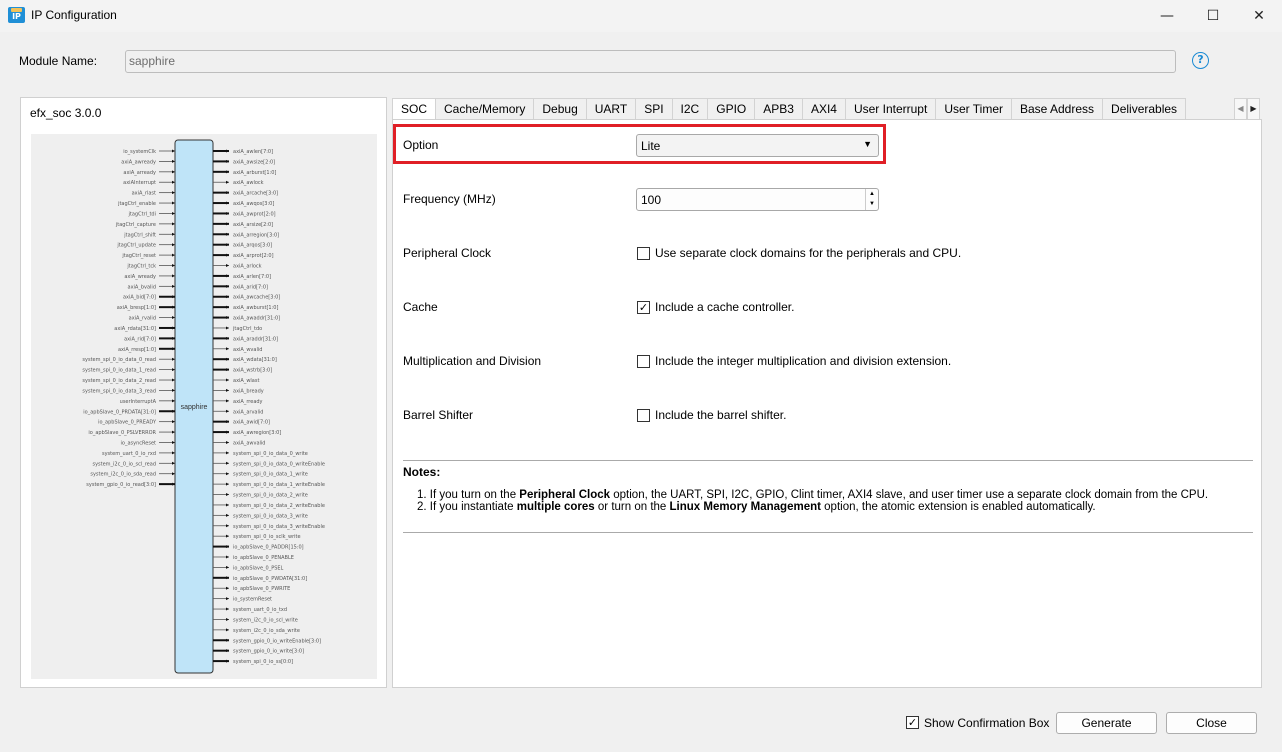 This screenshot has height=752, width=1282. Describe the element at coordinates (1213, 16) in the screenshot. I see `maximize-button: ☐` at that location.